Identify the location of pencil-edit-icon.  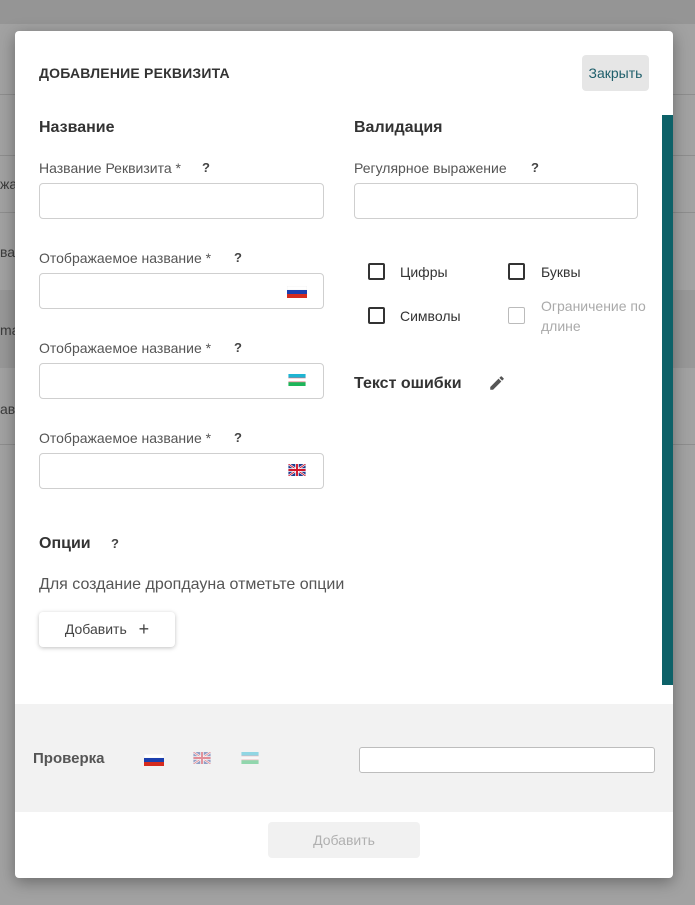
(497, 383).